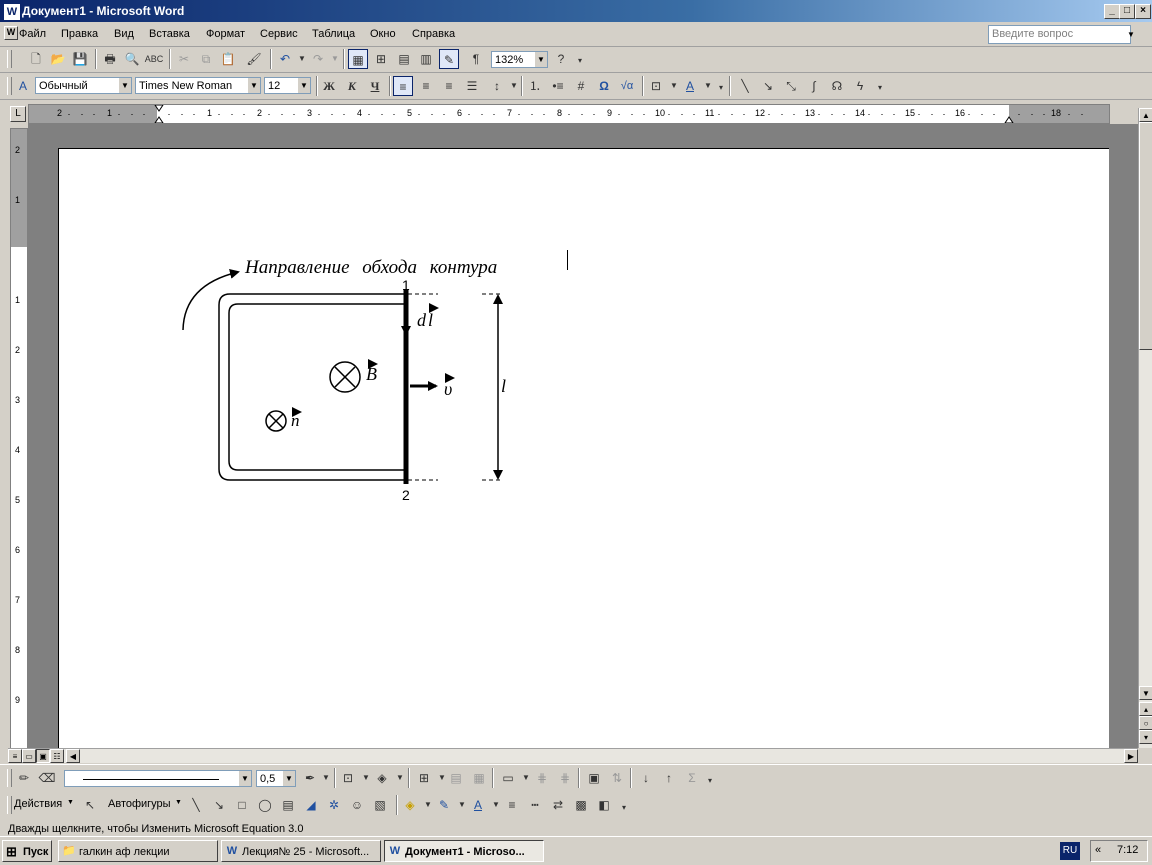  I want to click on pencil-icon: ✏, so click(24, 778).